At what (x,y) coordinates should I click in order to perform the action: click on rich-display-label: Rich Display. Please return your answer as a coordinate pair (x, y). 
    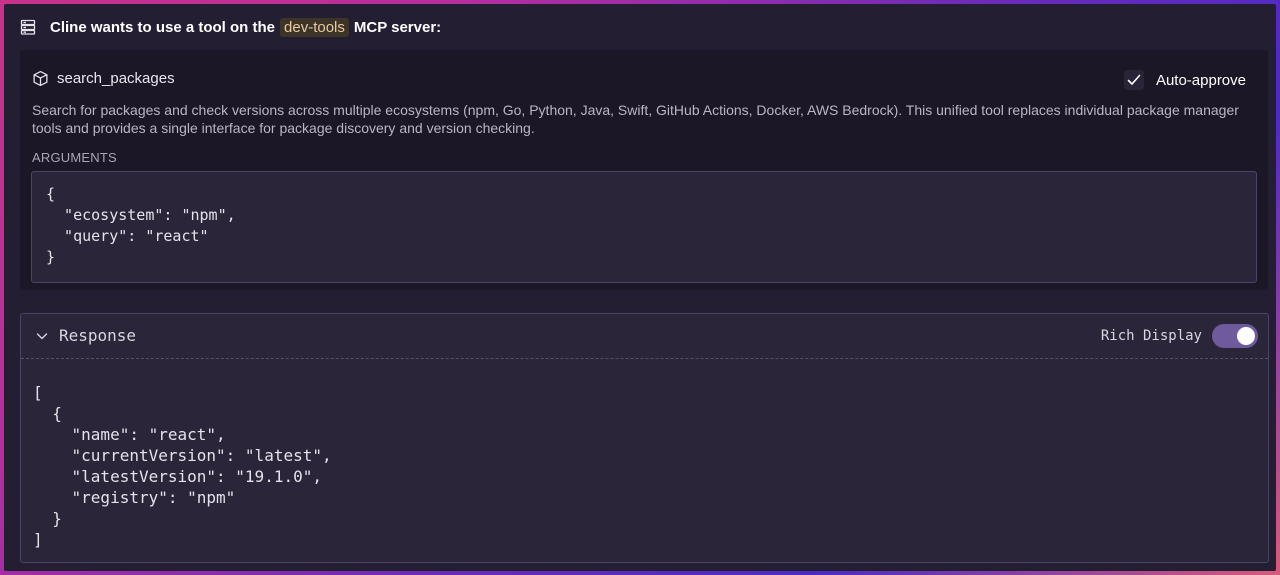
    Looking at the image, I should click on (1151, 336).